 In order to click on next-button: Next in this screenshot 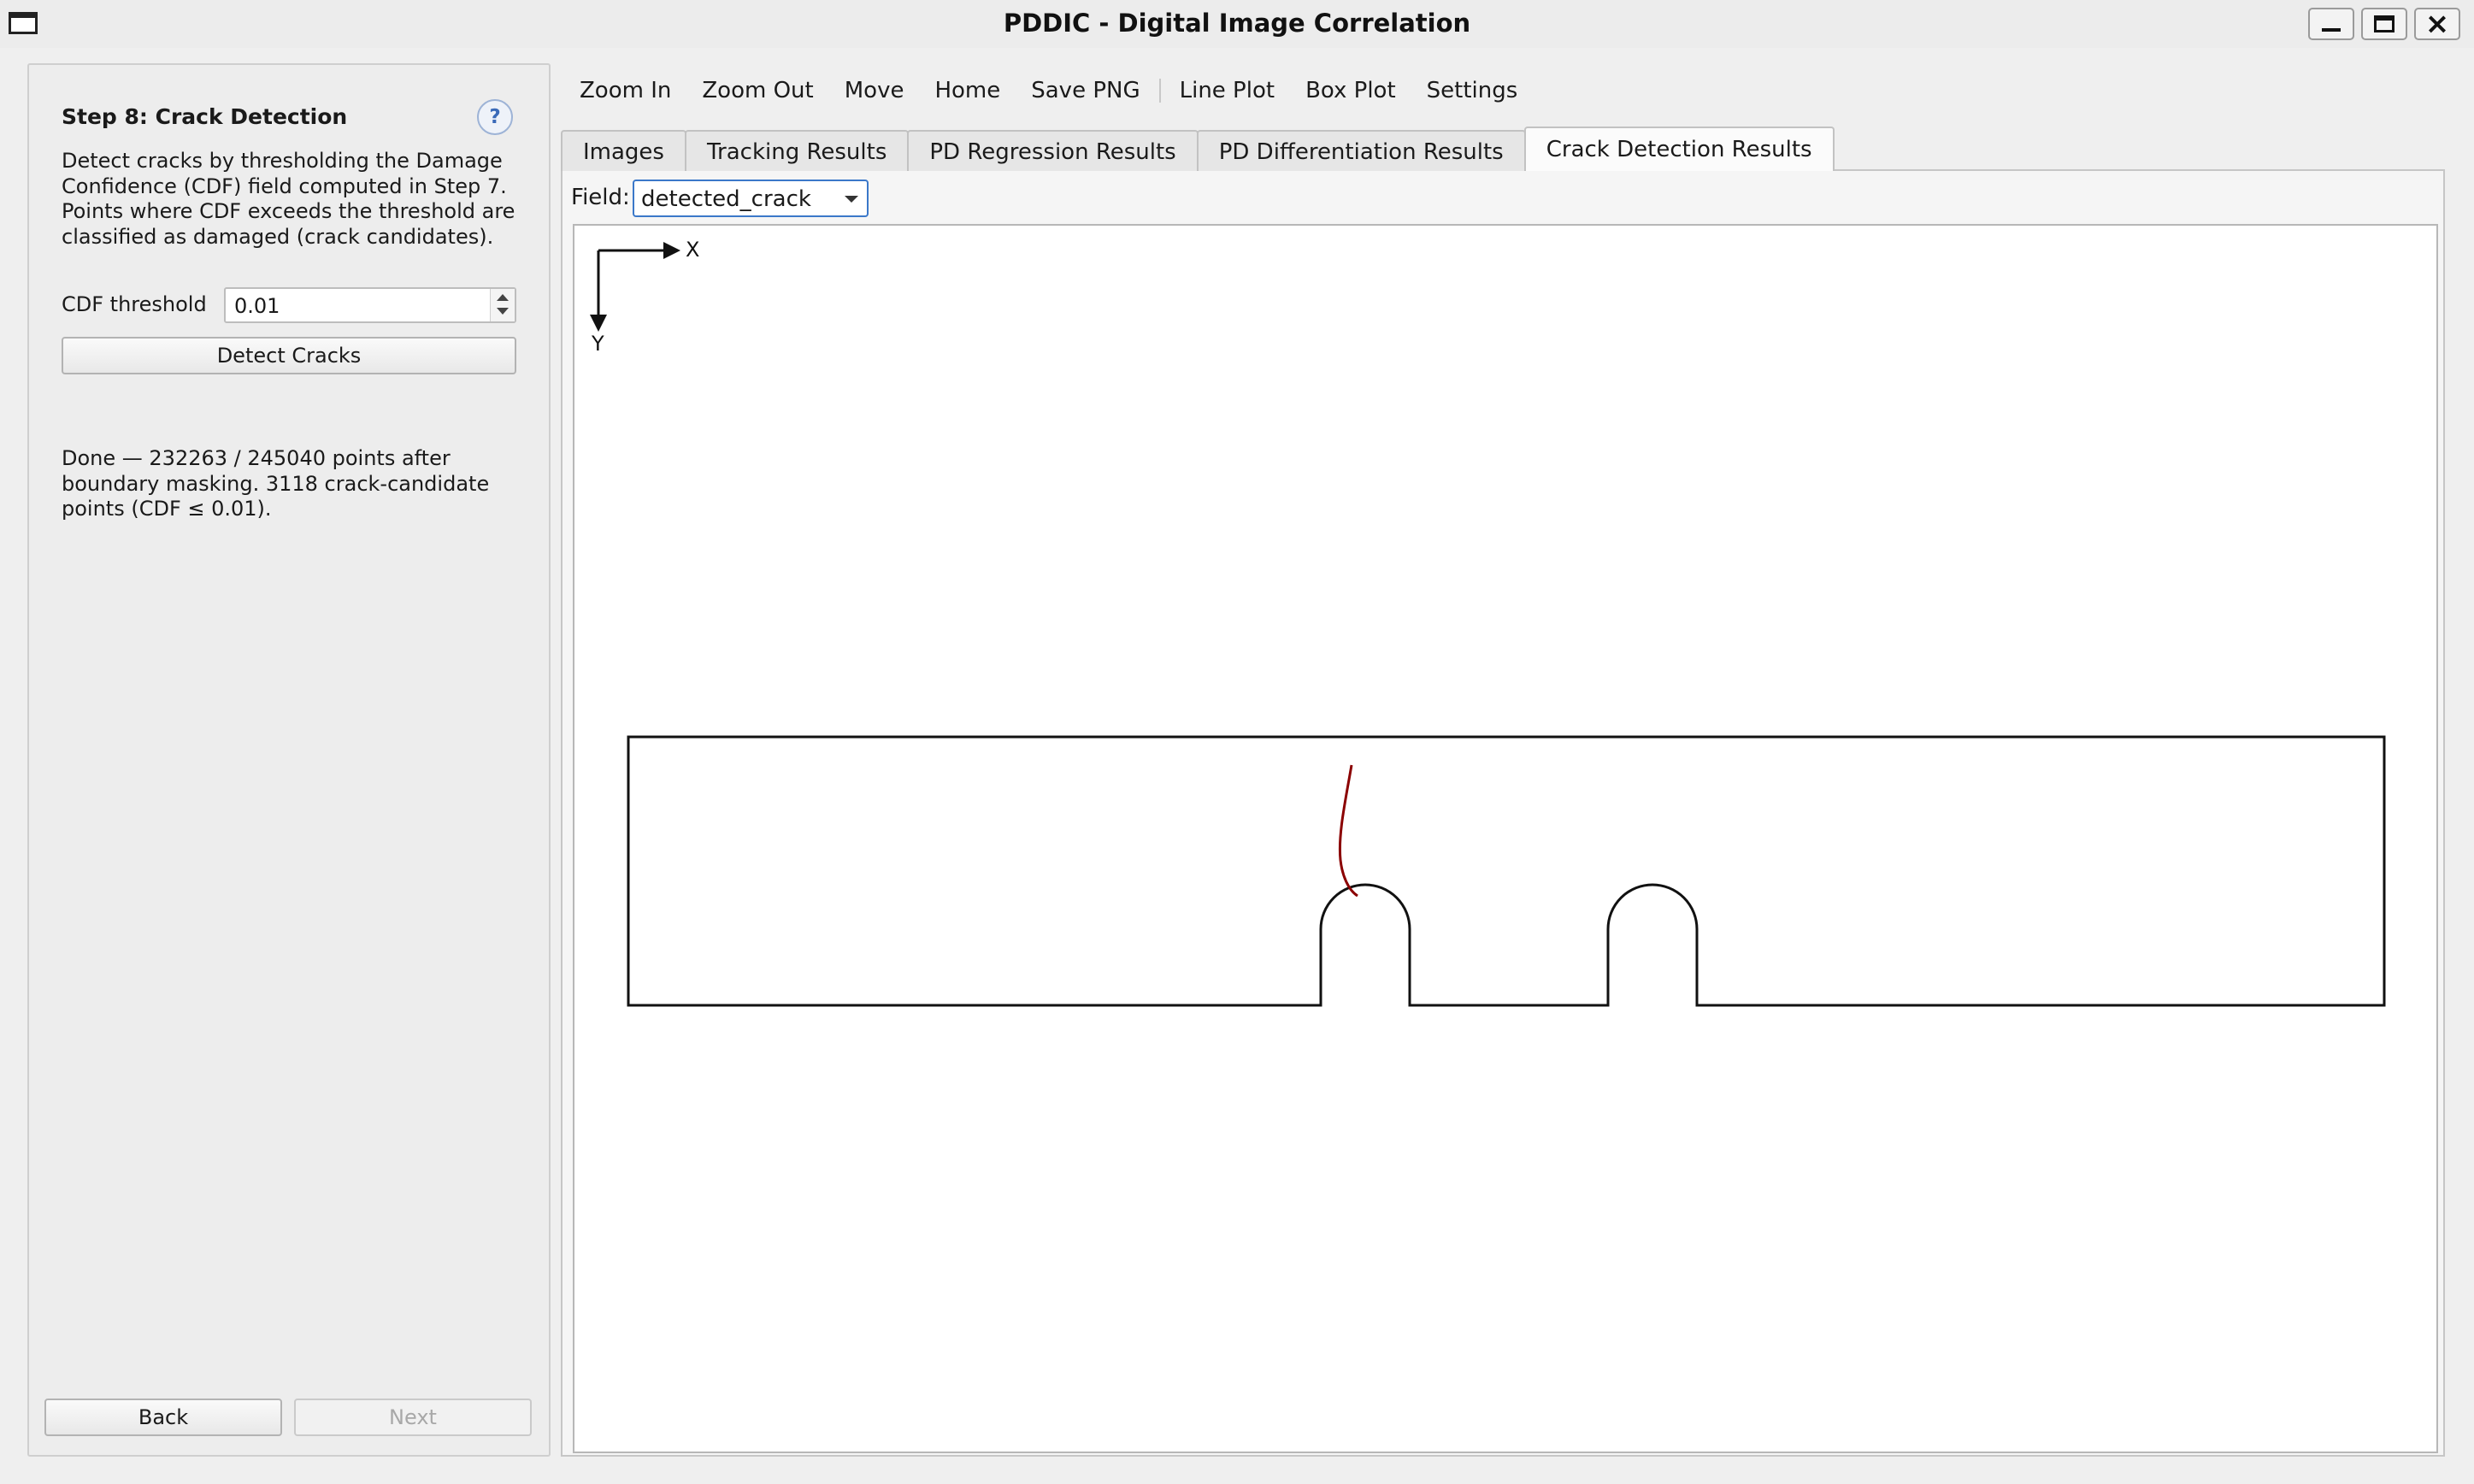, I will do `click(413, 1417)`.